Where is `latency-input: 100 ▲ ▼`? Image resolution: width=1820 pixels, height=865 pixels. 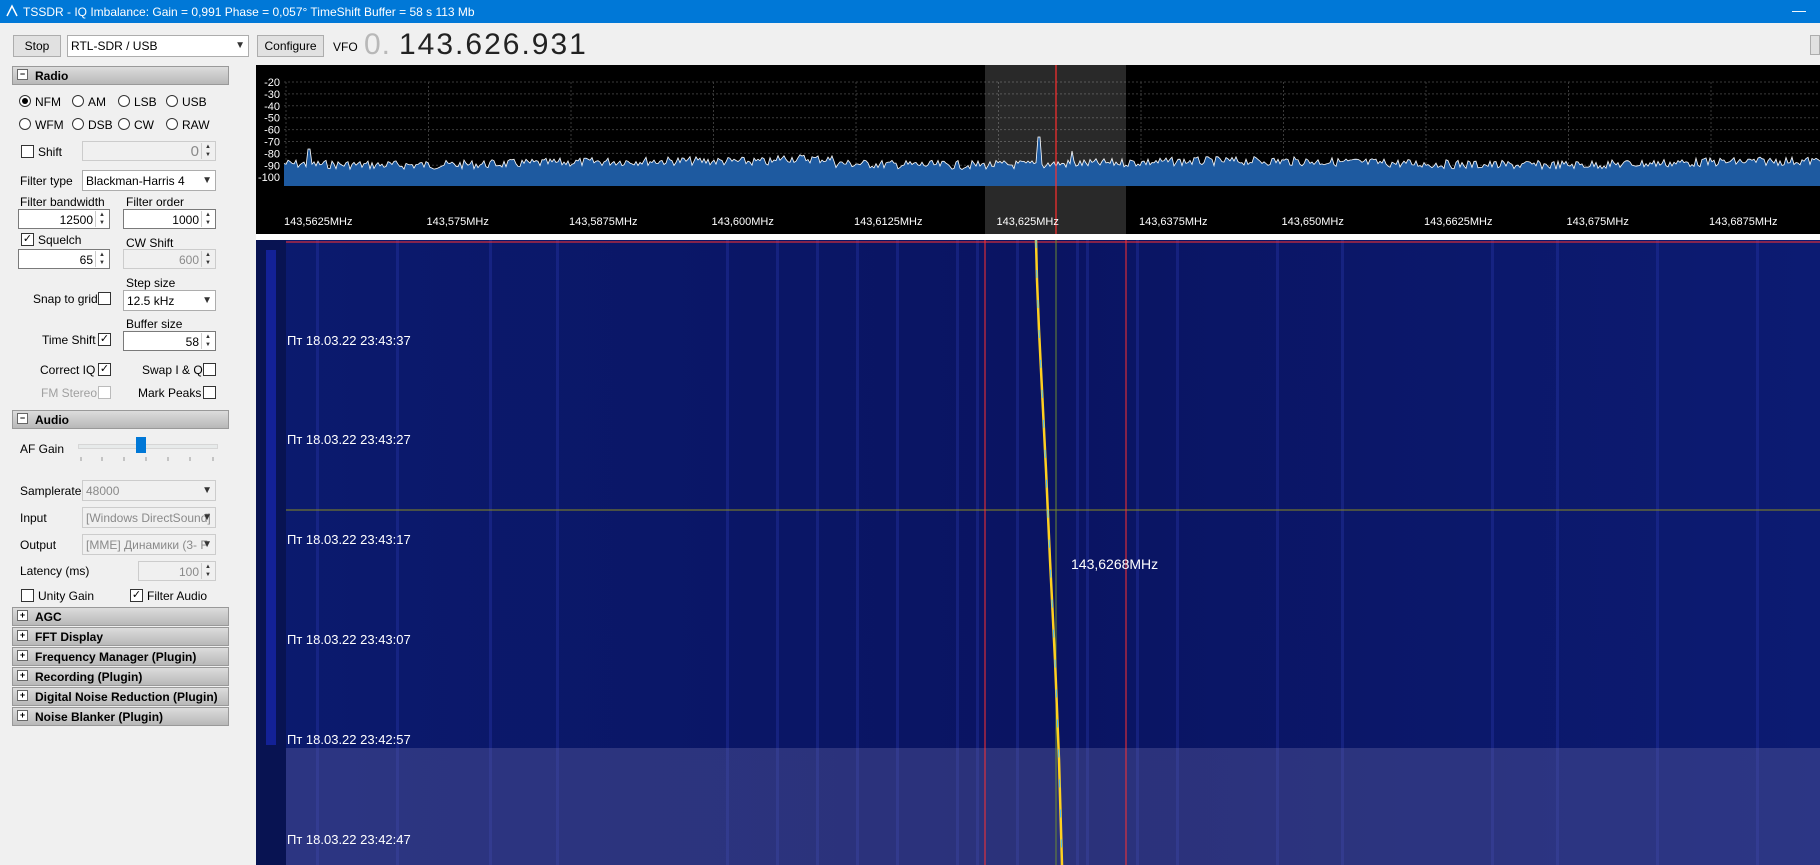
latency-input: 100 ▲ ▼ is located at coordinates (177, 571).